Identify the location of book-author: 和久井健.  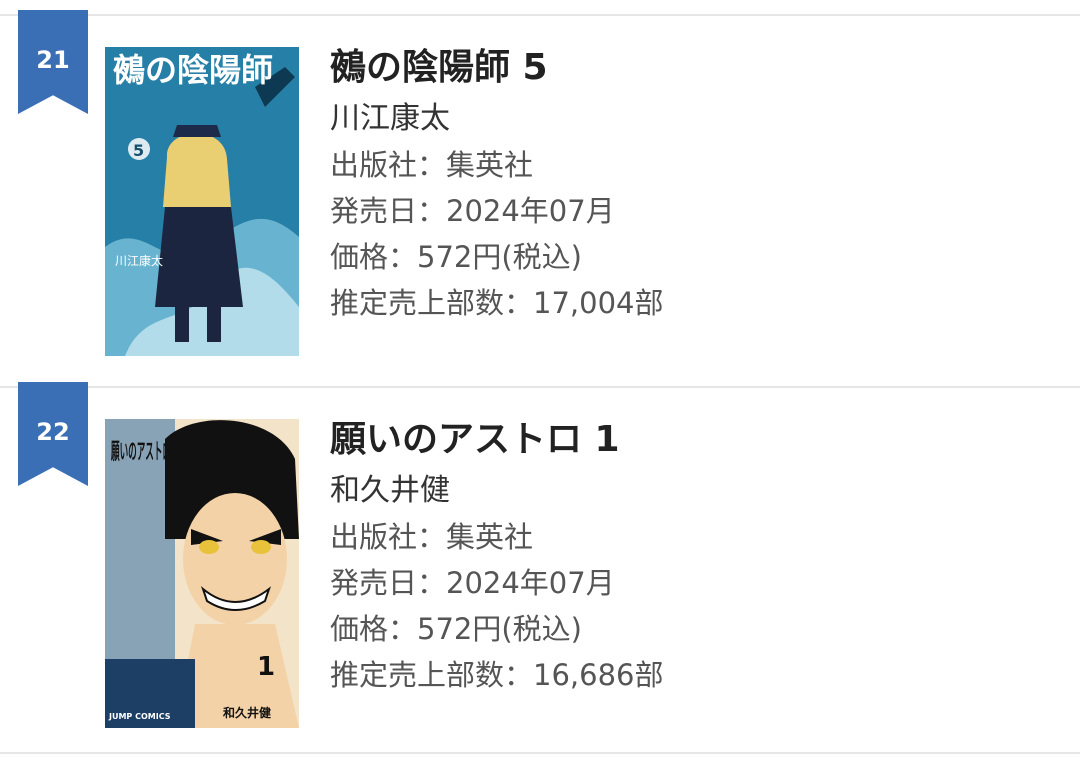
(496, 491).